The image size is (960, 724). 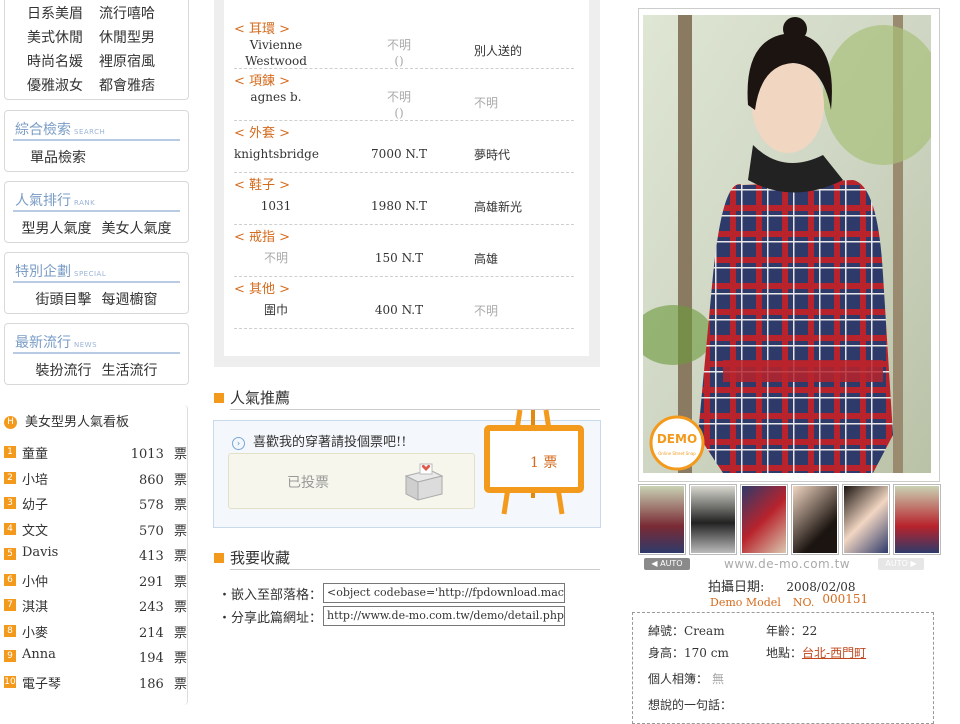 I want to click on category-row: 日系美眉 流行嘻哈, so click(x=99, y=13).